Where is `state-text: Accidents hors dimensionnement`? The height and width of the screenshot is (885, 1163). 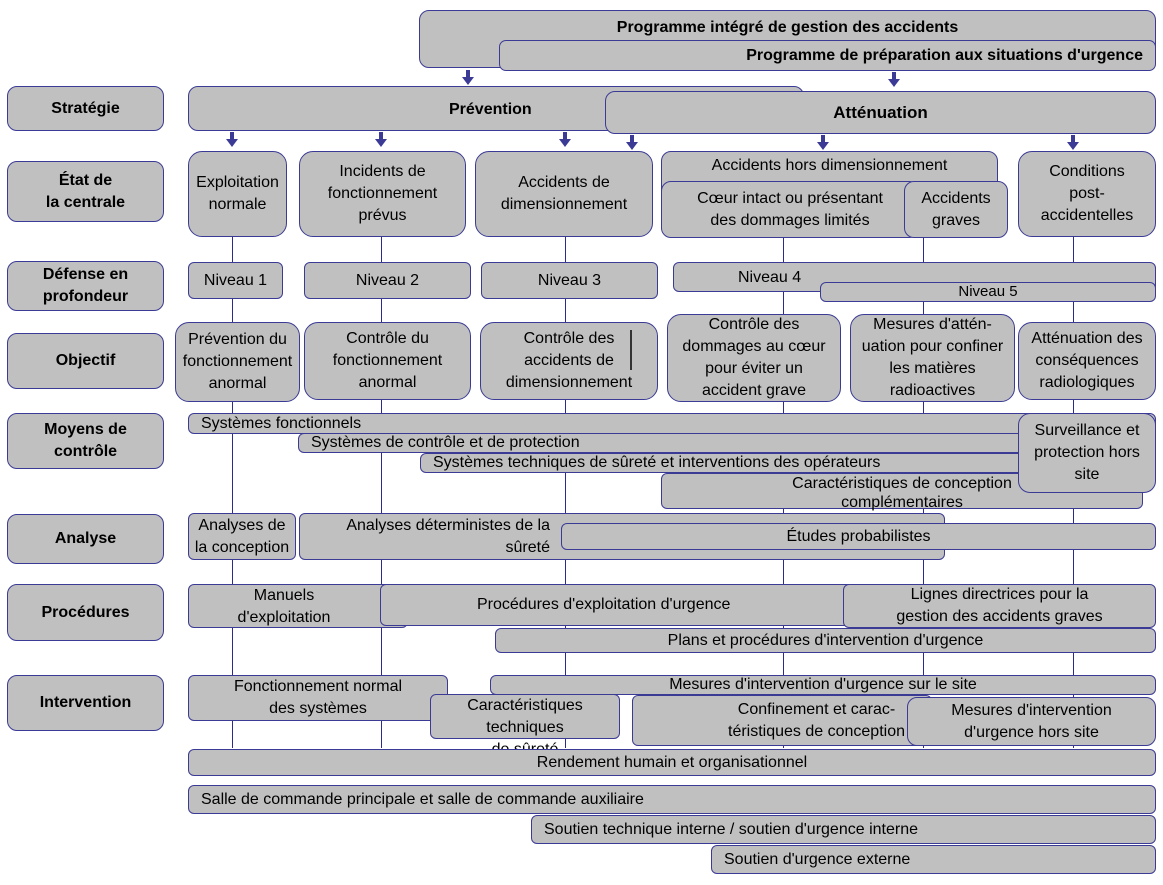 state-text: Accidents hors dimensionnement is located at coordinates (829, 165).